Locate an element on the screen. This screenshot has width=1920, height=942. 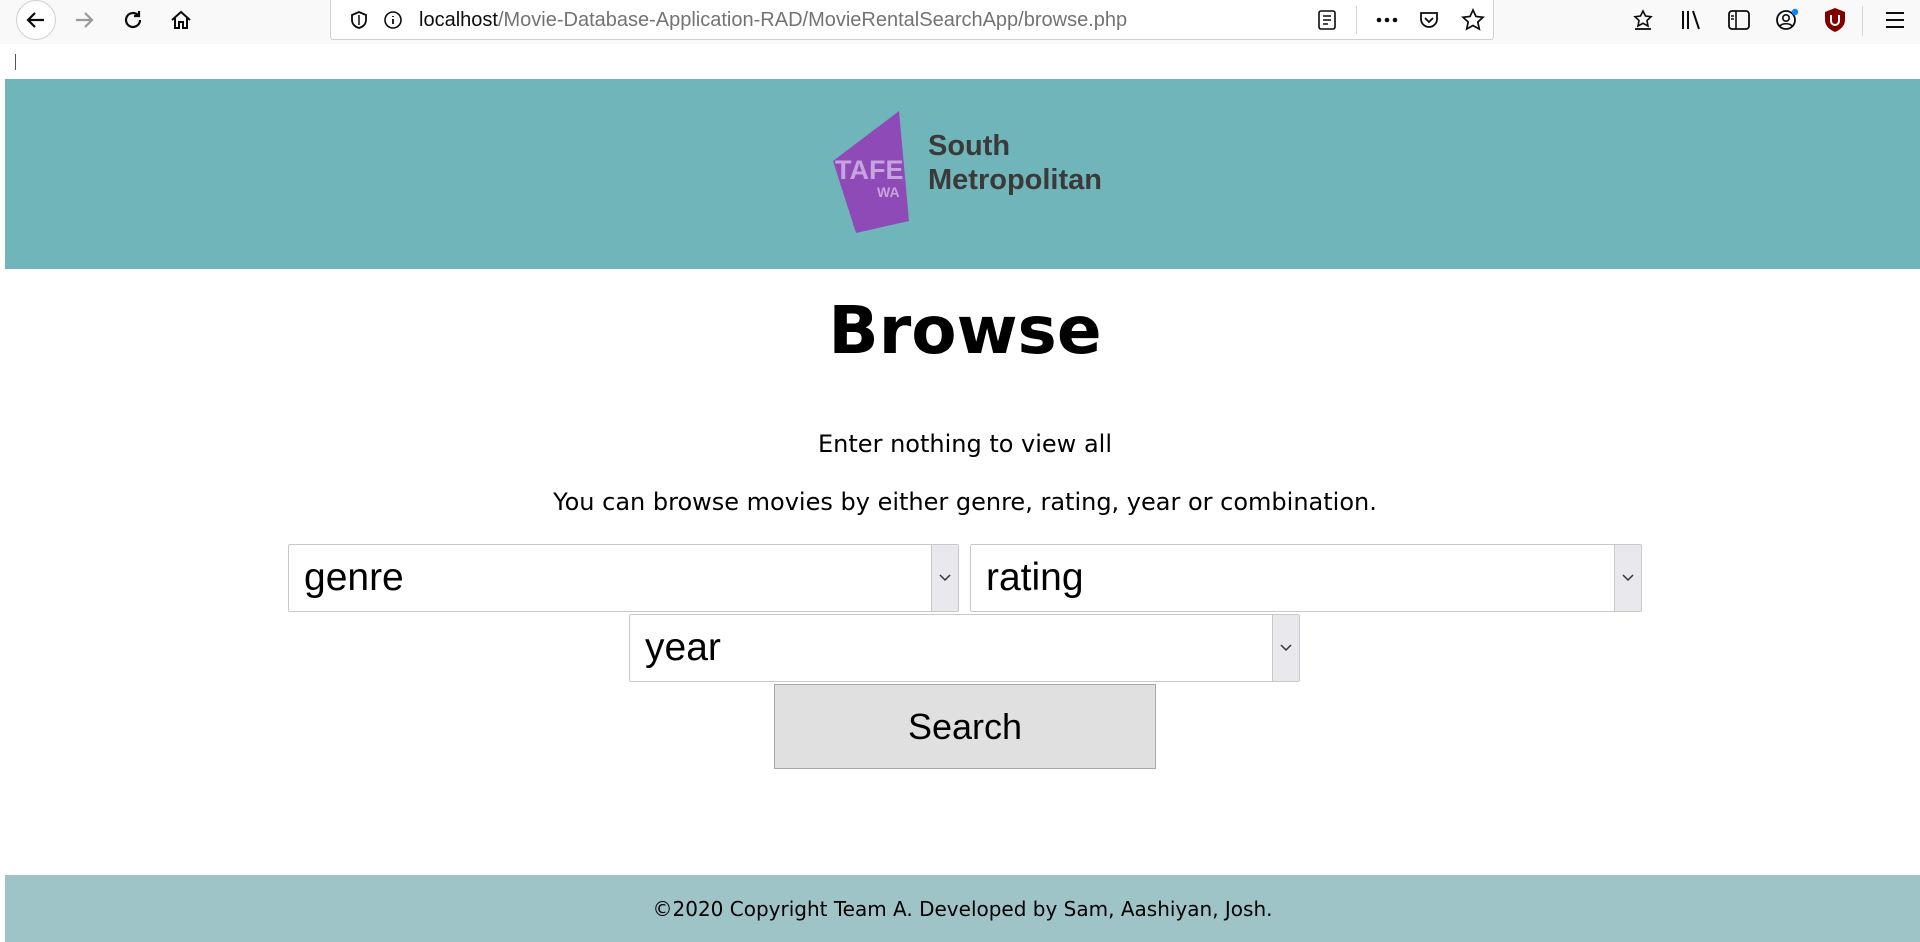
tafe-logo: TAFE WA South Metropolitan is located at coordinates (981, 171).